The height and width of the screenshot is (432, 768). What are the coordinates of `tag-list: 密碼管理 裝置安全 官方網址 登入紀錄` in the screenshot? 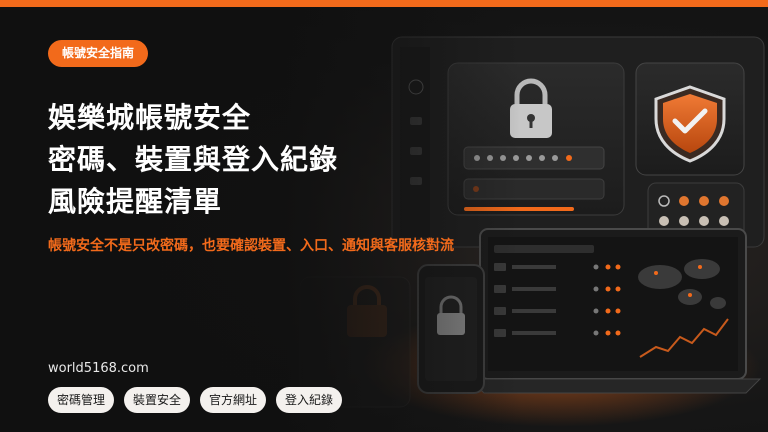 It's located at (195, 400).